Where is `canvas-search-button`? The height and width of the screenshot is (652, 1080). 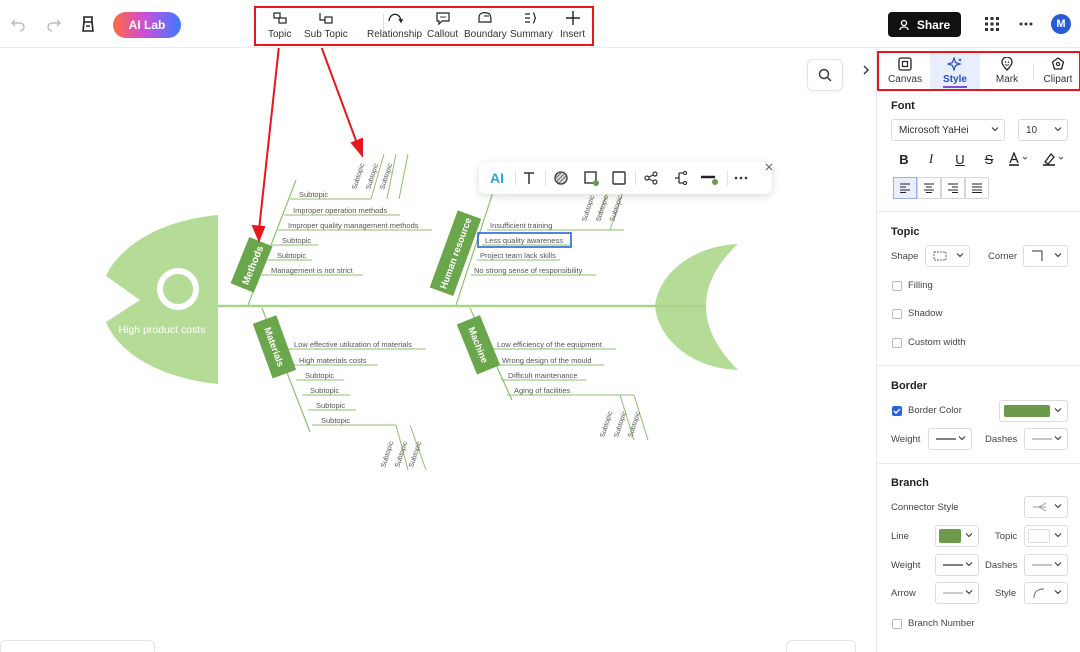 canvas-search-button is located at coordinates (825, 75).